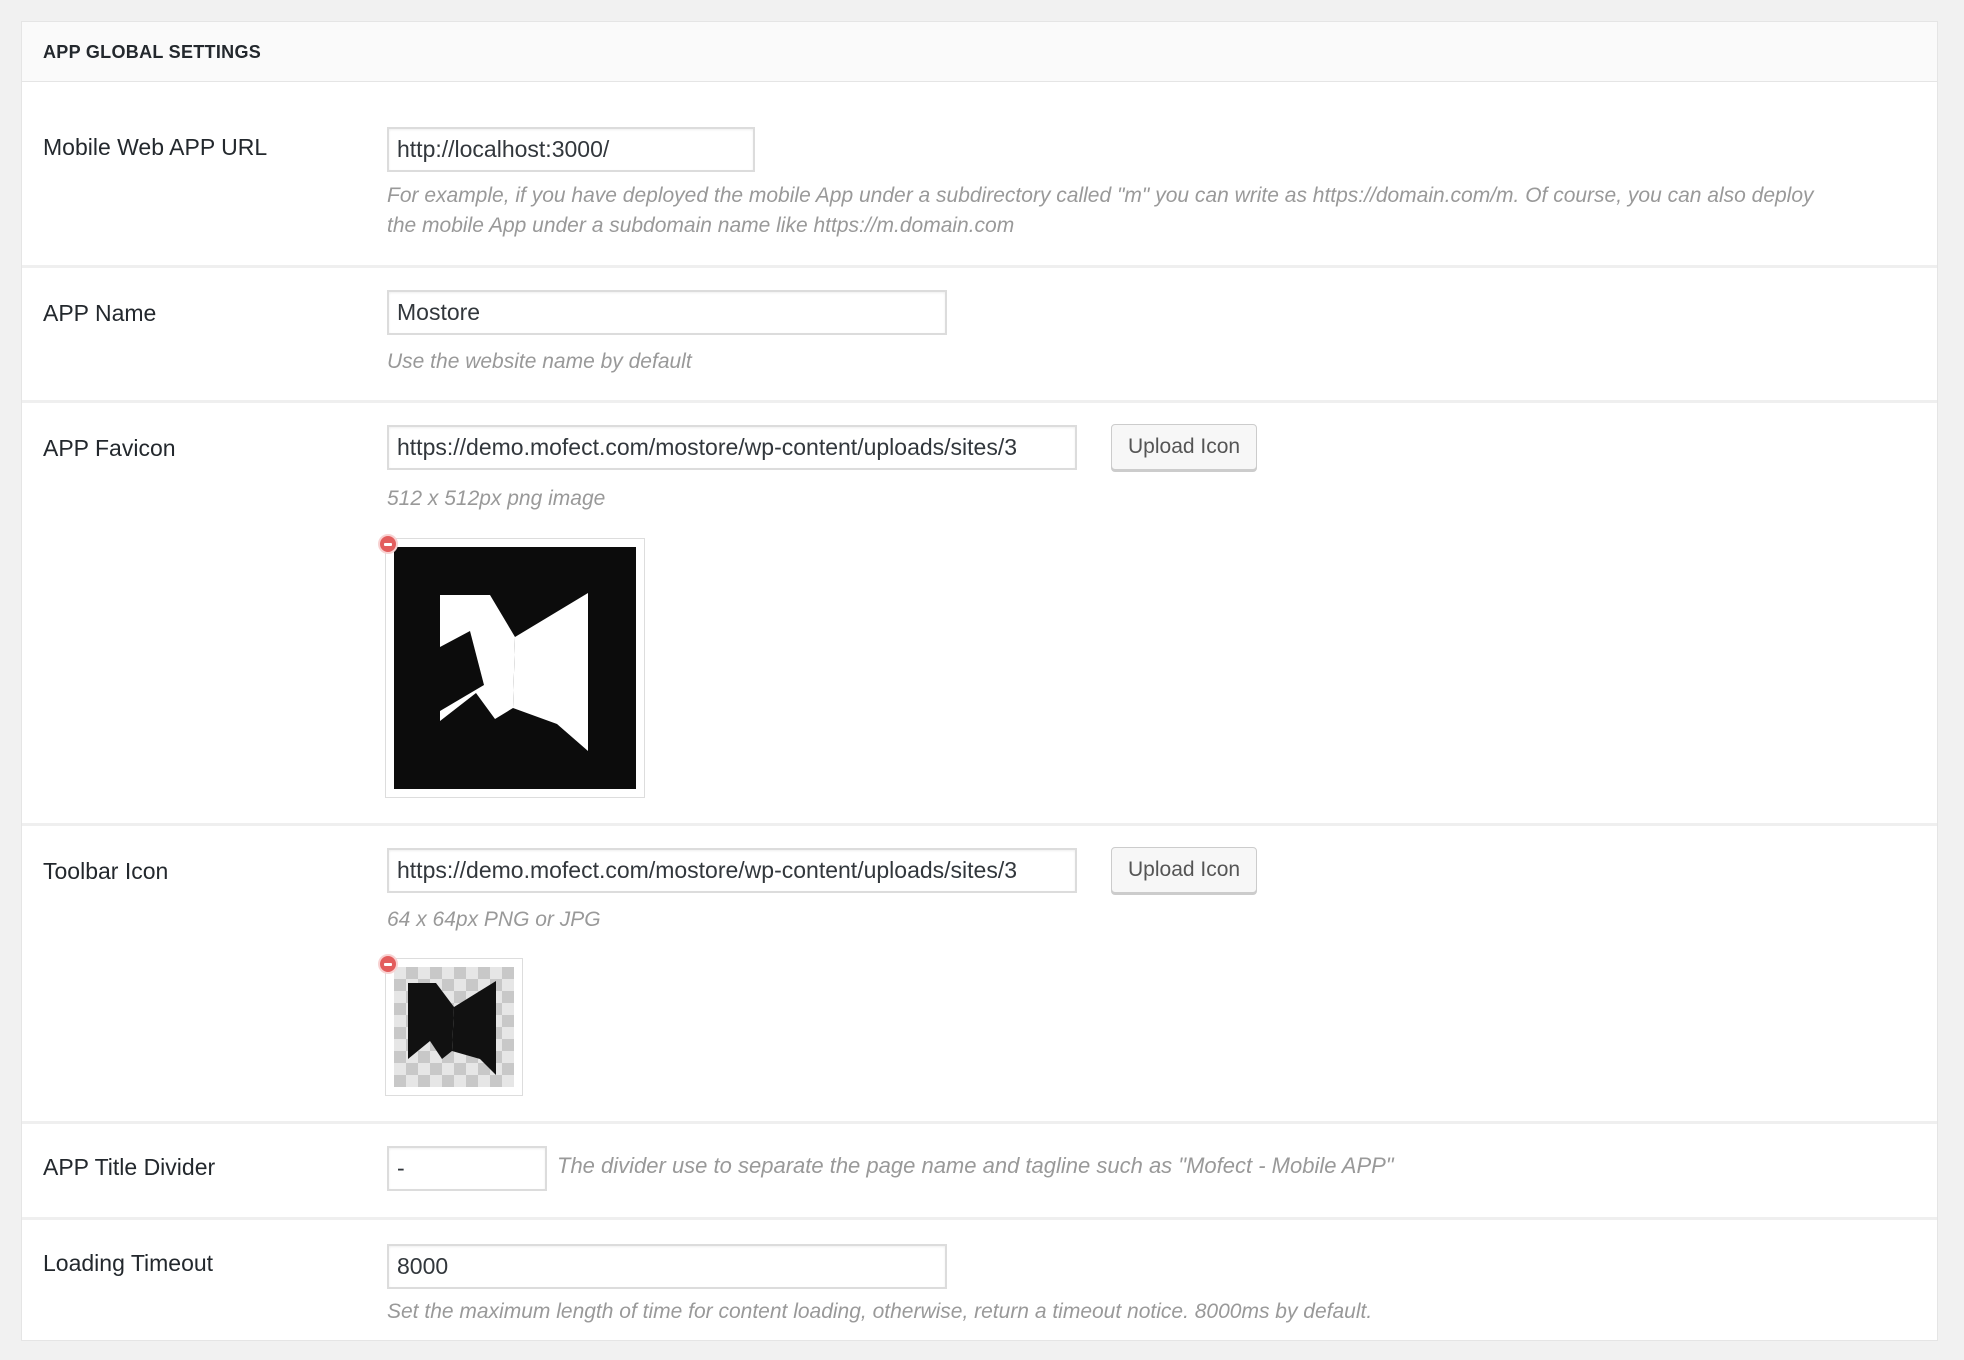 The width and height of the screenshot is (1964, 1360). I want to click on toolbar-icon-preview, so click(454, 1027).